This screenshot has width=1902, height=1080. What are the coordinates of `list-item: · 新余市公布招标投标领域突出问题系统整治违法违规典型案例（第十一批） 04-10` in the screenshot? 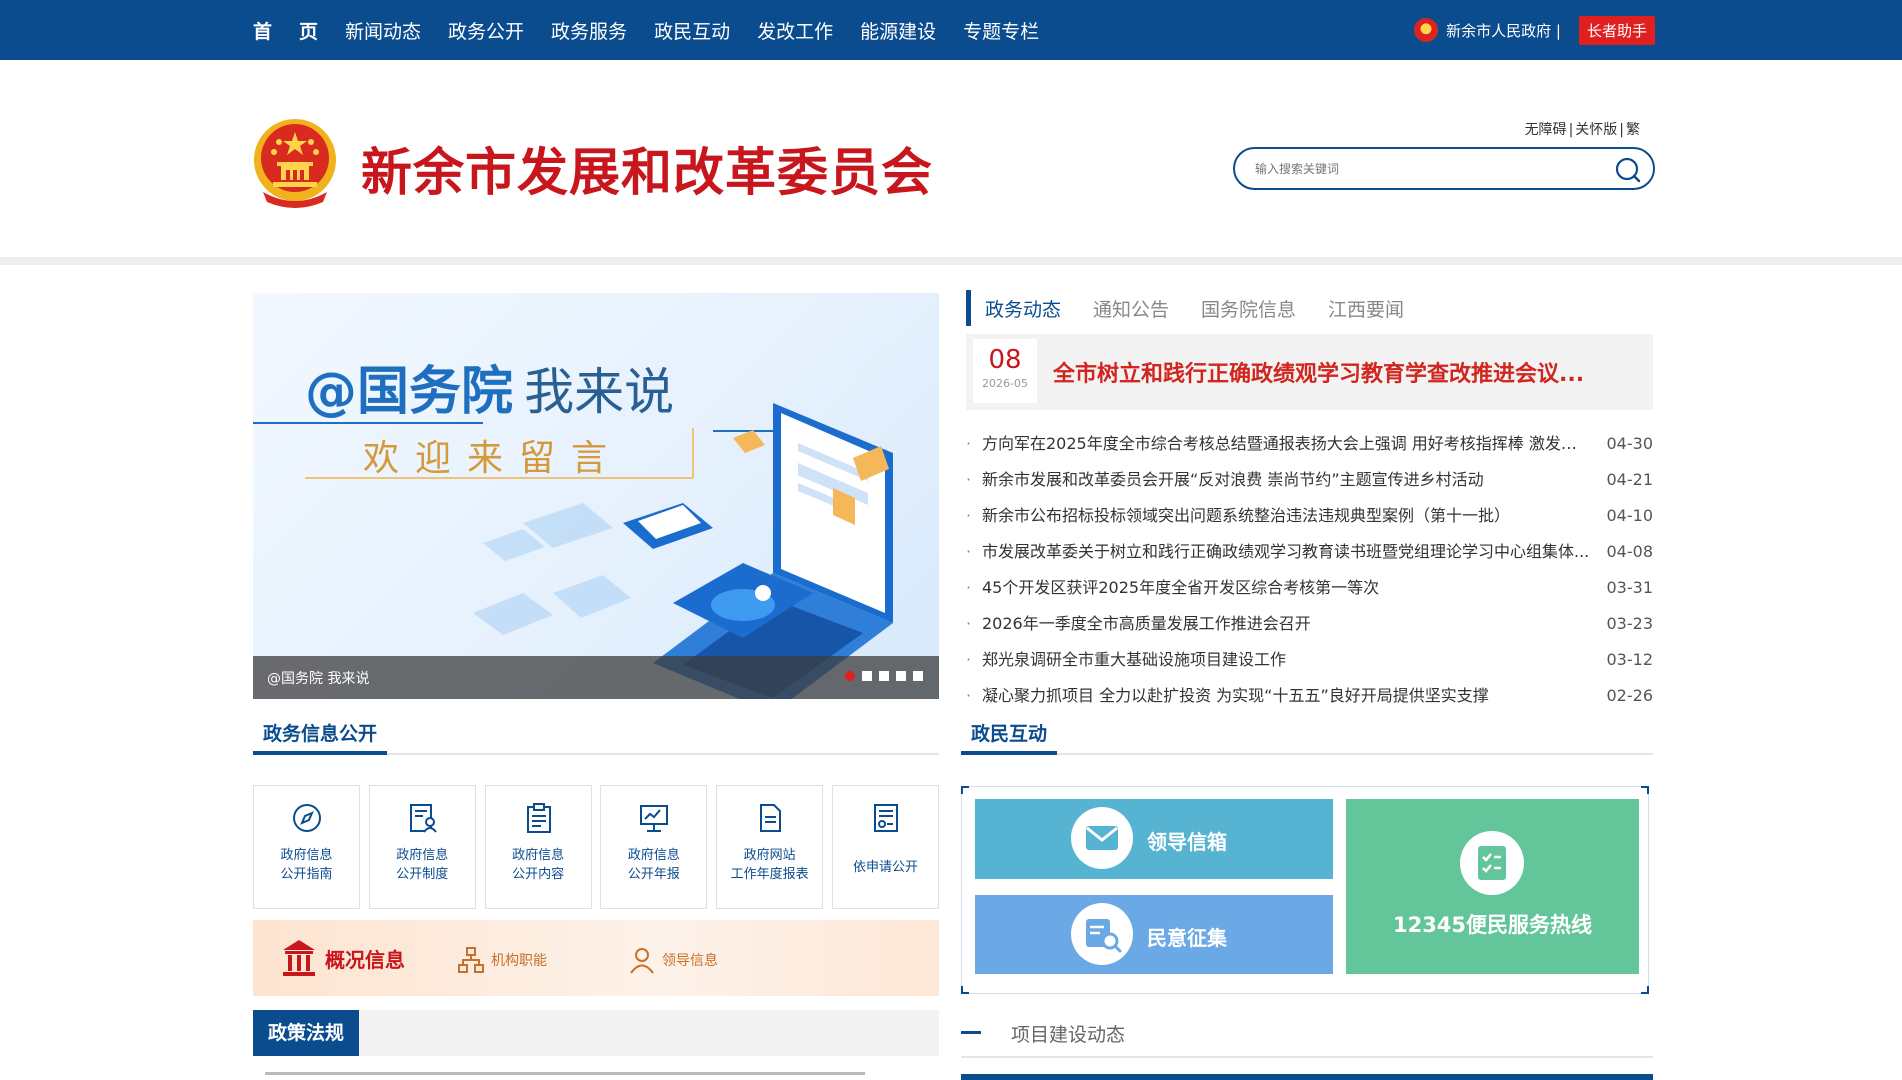 It's located at (1309, 516).